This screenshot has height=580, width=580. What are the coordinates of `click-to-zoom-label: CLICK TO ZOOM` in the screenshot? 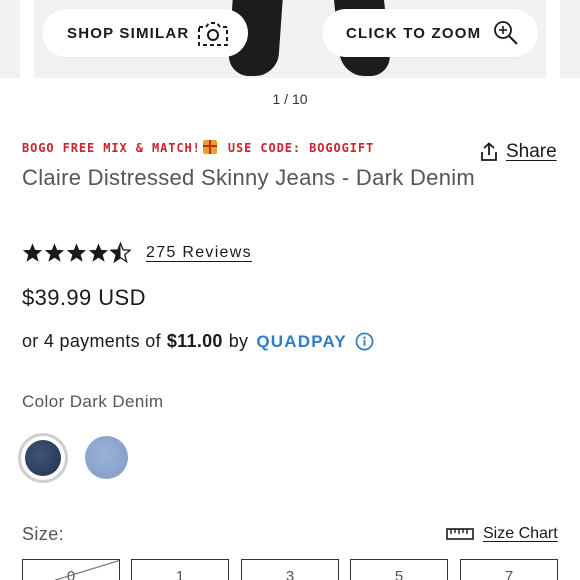 It's located at (414, 33).